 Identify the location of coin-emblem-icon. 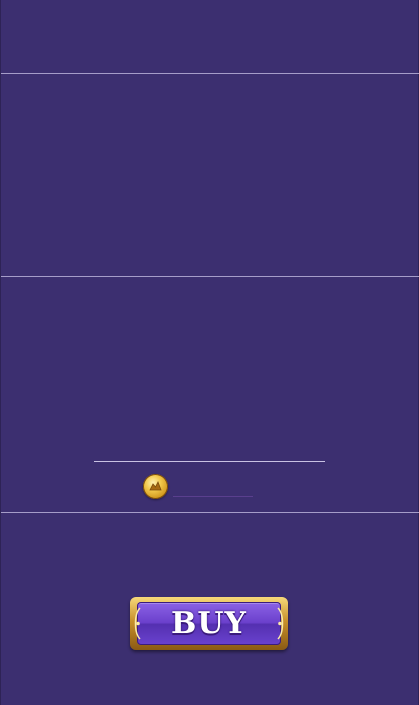
(155, 486).